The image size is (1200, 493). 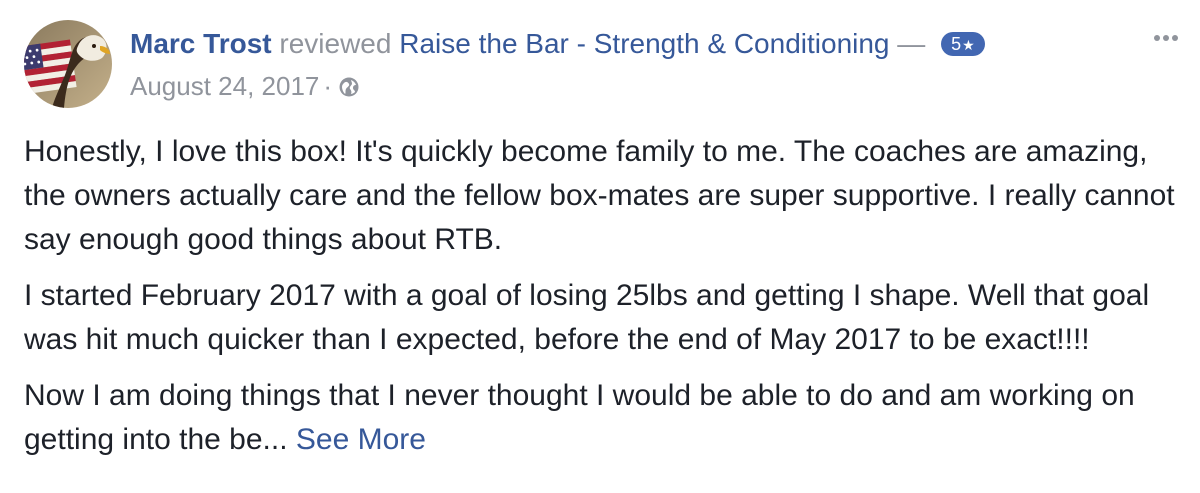 I want to click on globe-icon, so click(x=349, y=89).